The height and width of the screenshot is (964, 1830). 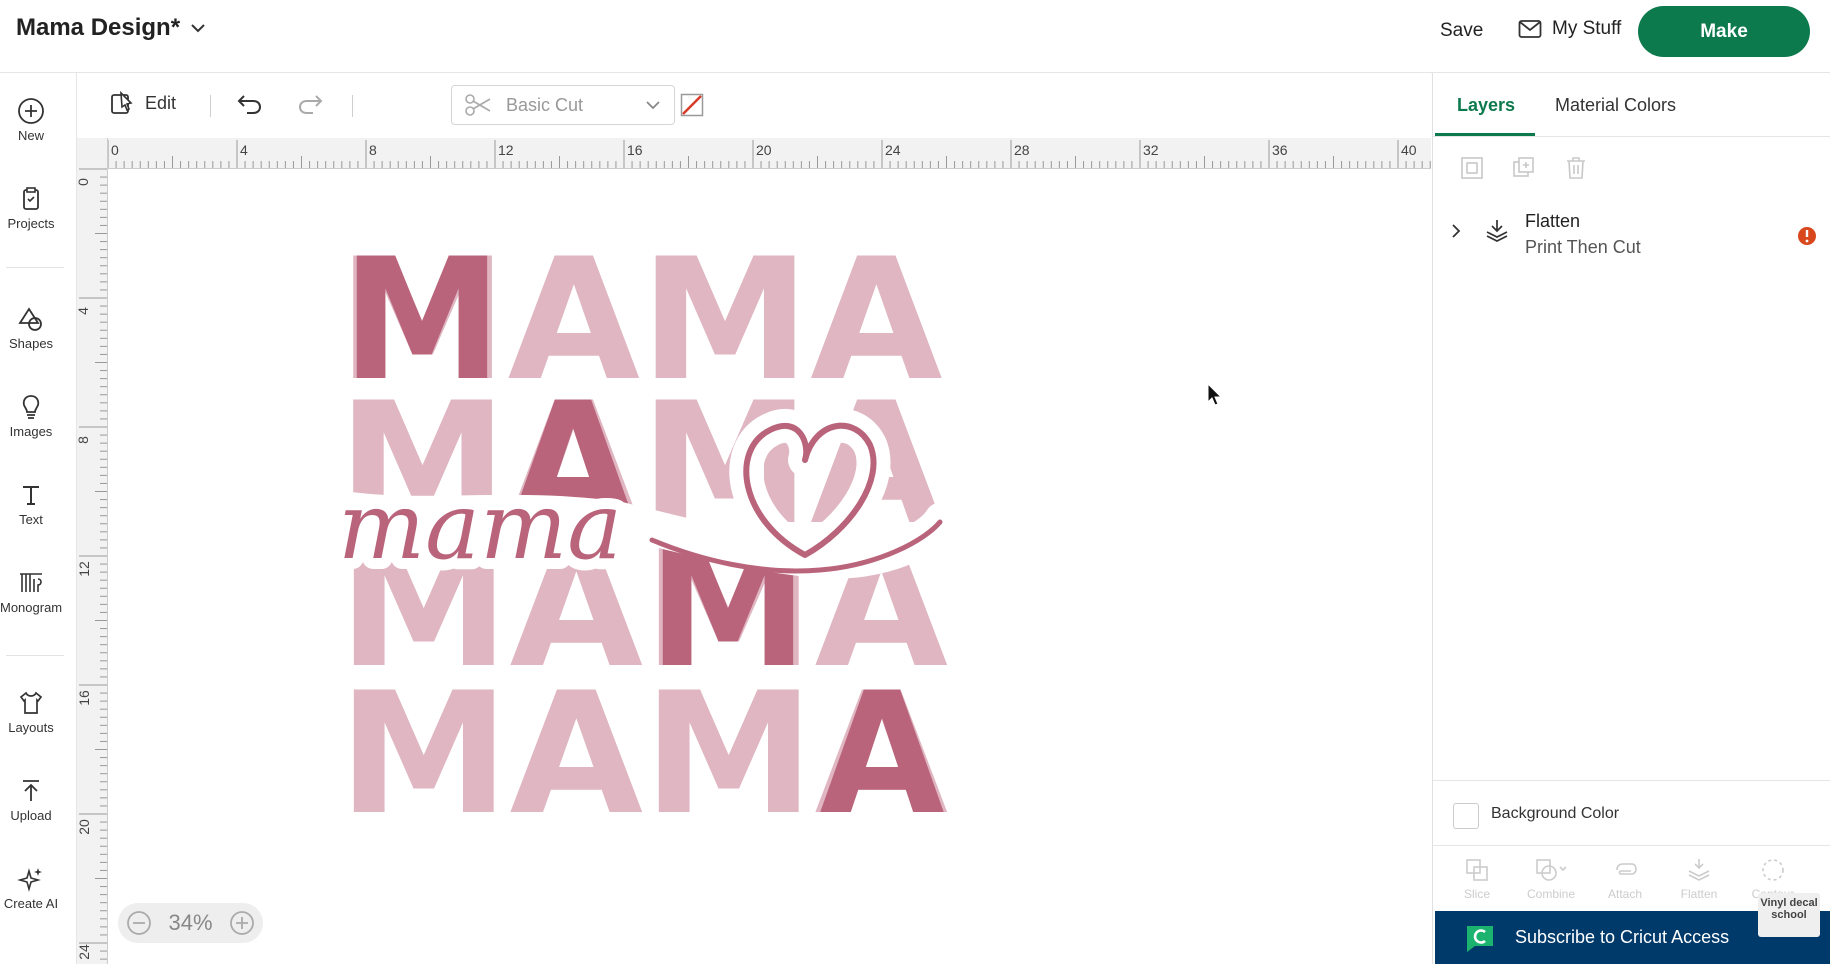 What do you see at coordinates (31, 208) in the screenshot?
I see `sidebar-item-projects: Projects` at bounding box center [31, 208].